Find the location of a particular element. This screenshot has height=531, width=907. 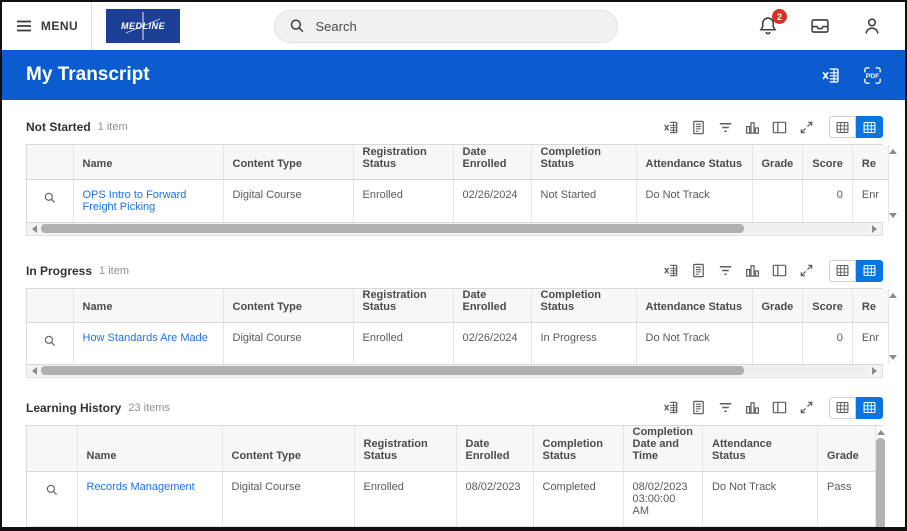

global-search is located at coordinates (446, 26).